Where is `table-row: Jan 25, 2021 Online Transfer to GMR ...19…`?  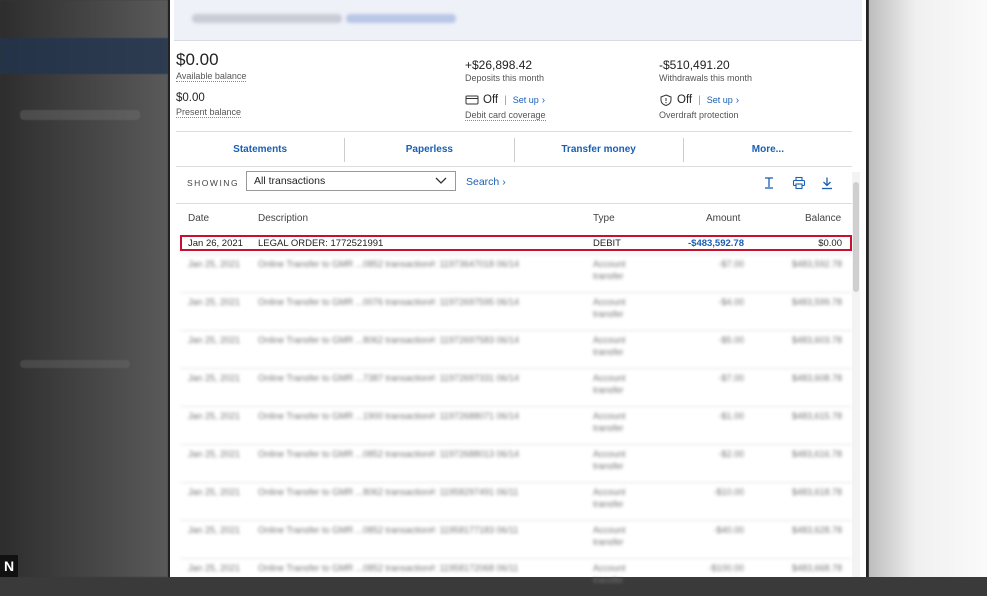 table-row: Jan 25, 2021 Online Transfer to GMR ...19… is located at coordinates (516, 425).